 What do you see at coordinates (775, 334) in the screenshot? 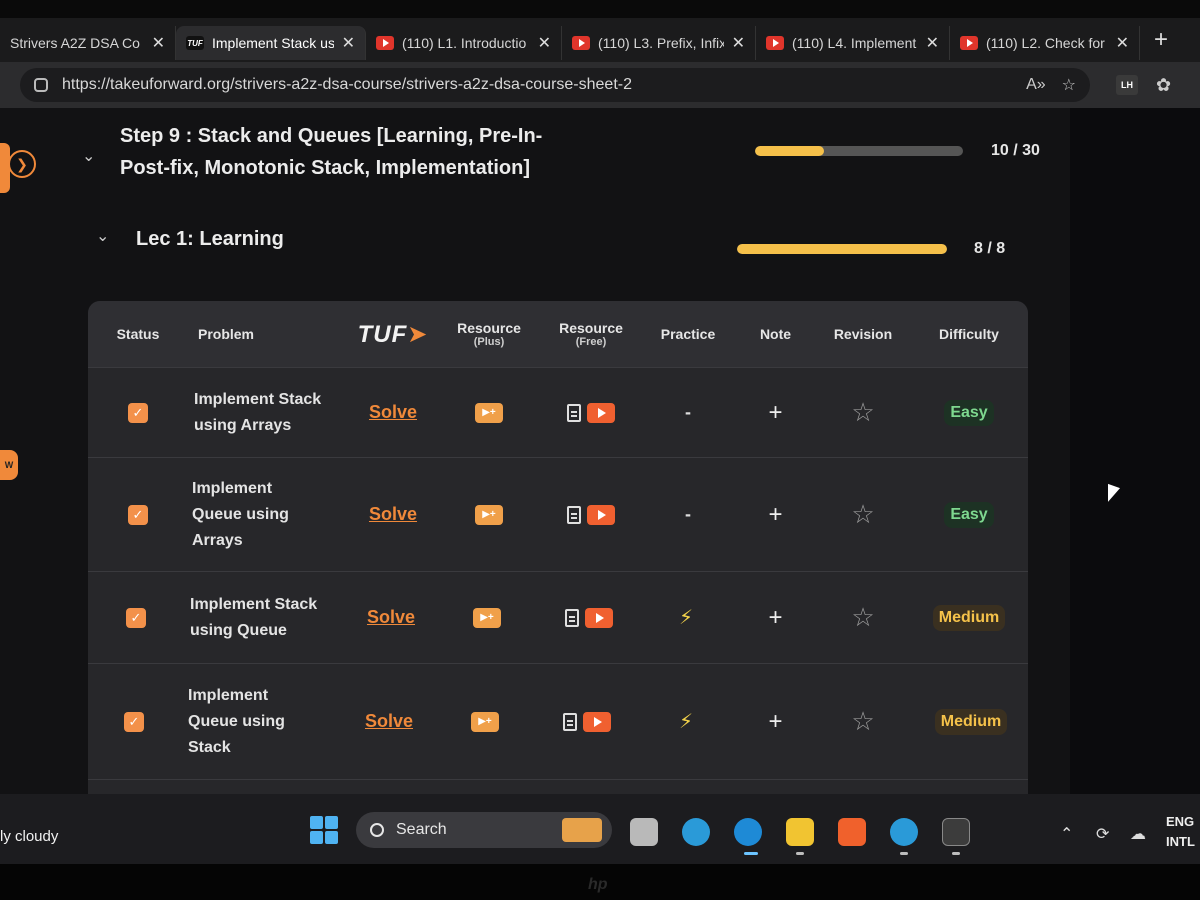
I see `col-note: Note` at bounding box center [775, 334].